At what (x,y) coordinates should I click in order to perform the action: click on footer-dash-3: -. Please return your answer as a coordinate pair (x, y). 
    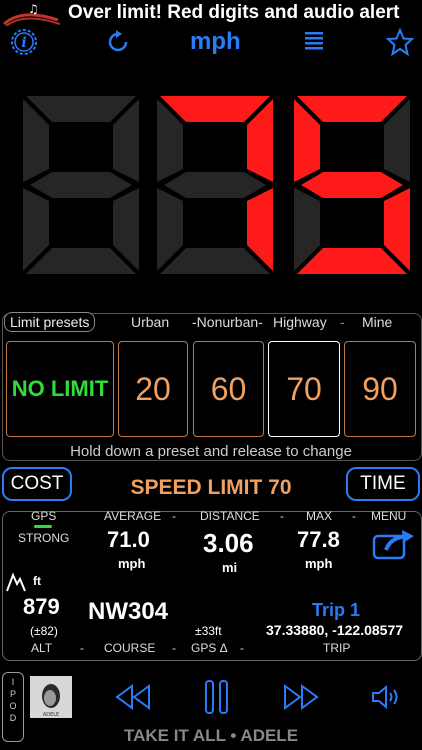
    Looking at the image, I should click on (242, 648).